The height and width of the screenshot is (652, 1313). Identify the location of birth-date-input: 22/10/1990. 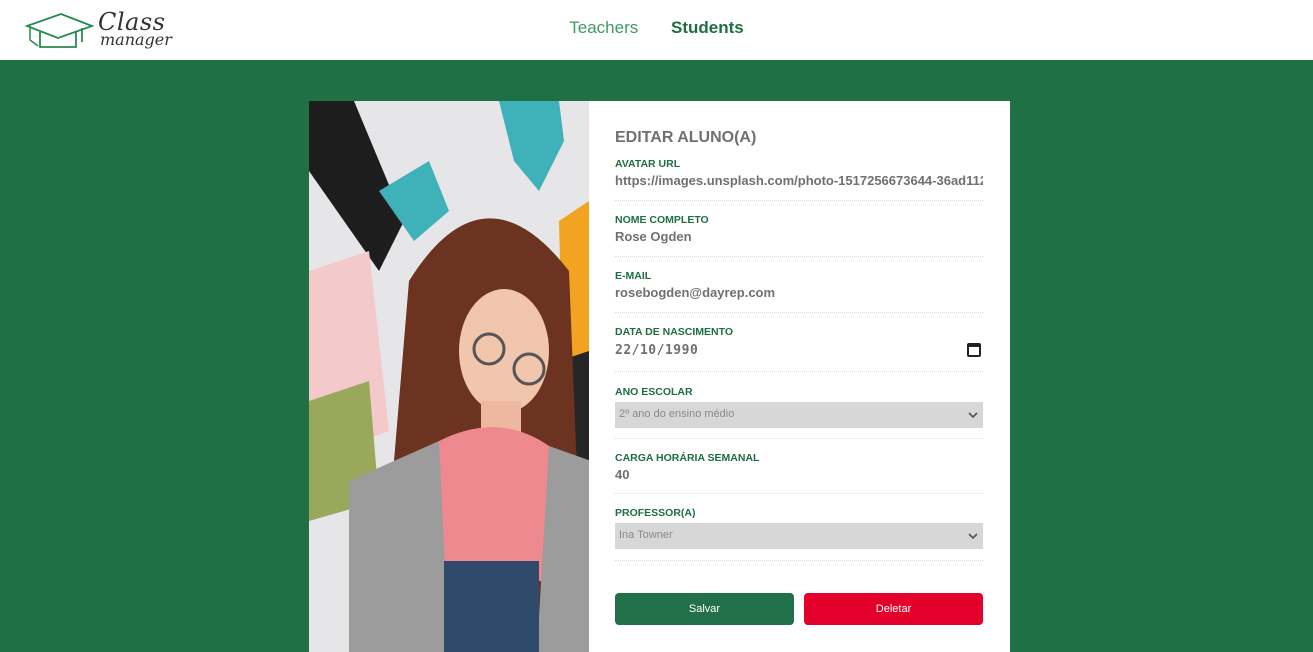
(799, 351).